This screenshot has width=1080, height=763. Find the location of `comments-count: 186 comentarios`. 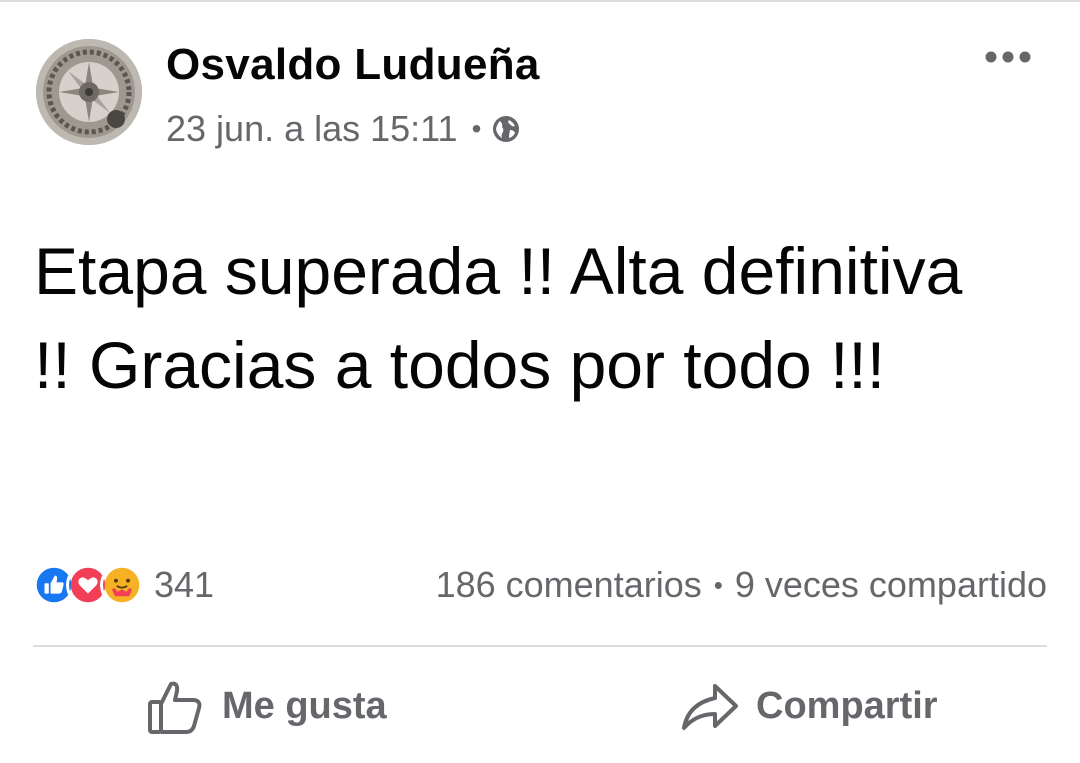

comments-count: 186 comentarios is located at coordinates (569, 585).